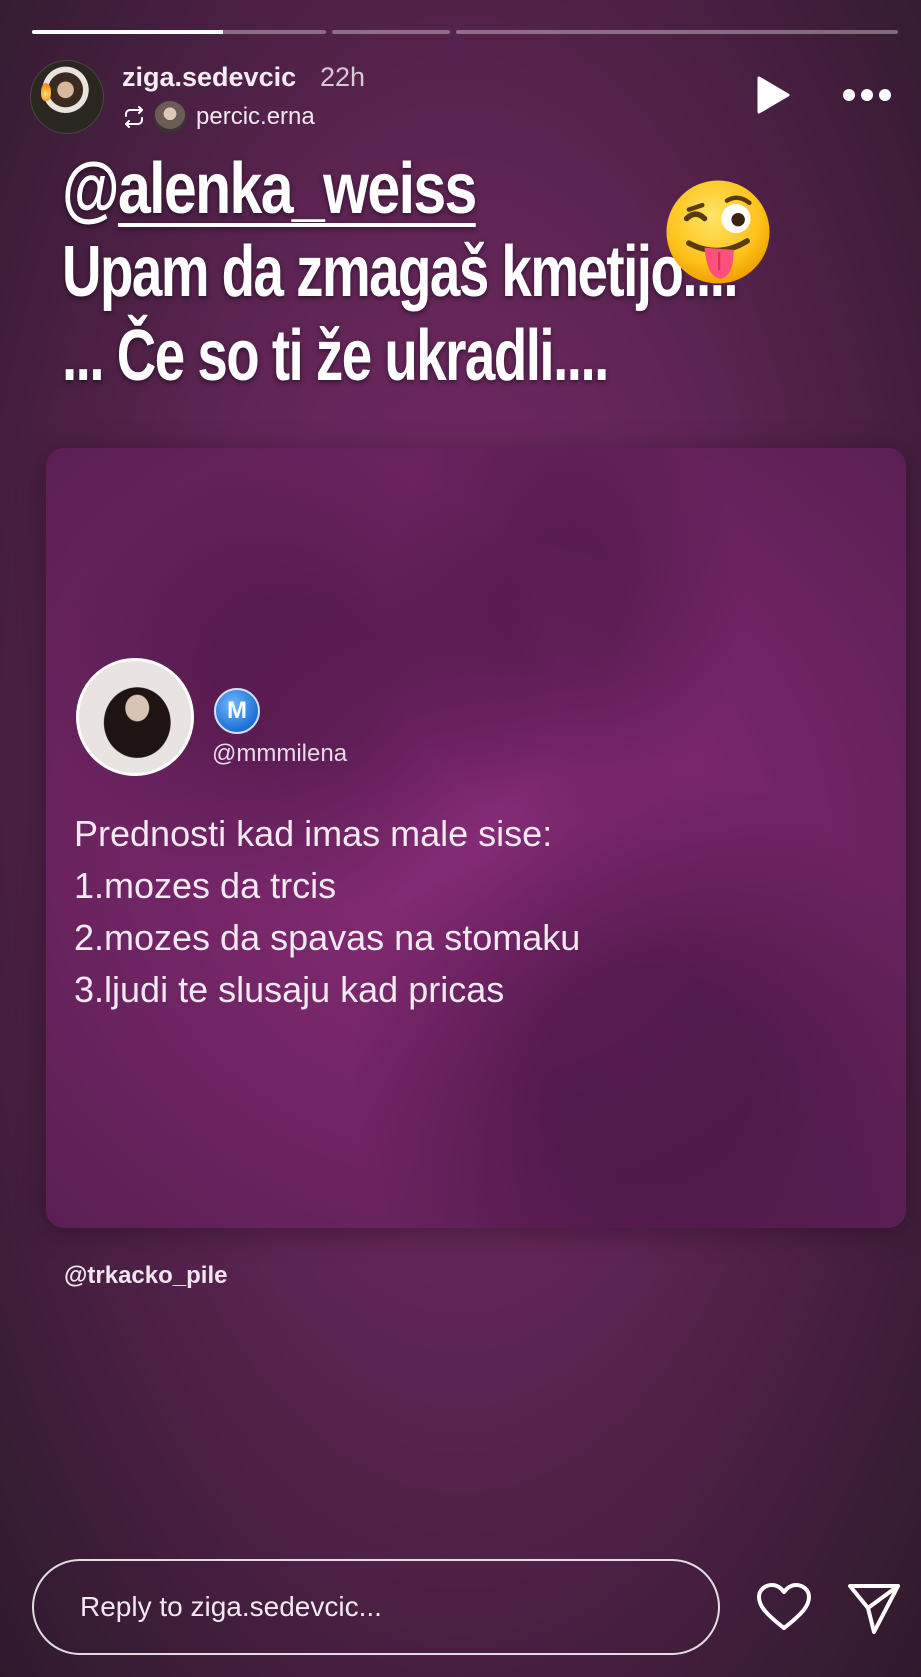 The image size is (921, 1677). I want to click on author-username: ziga.sedevcic, so click(209, 77).